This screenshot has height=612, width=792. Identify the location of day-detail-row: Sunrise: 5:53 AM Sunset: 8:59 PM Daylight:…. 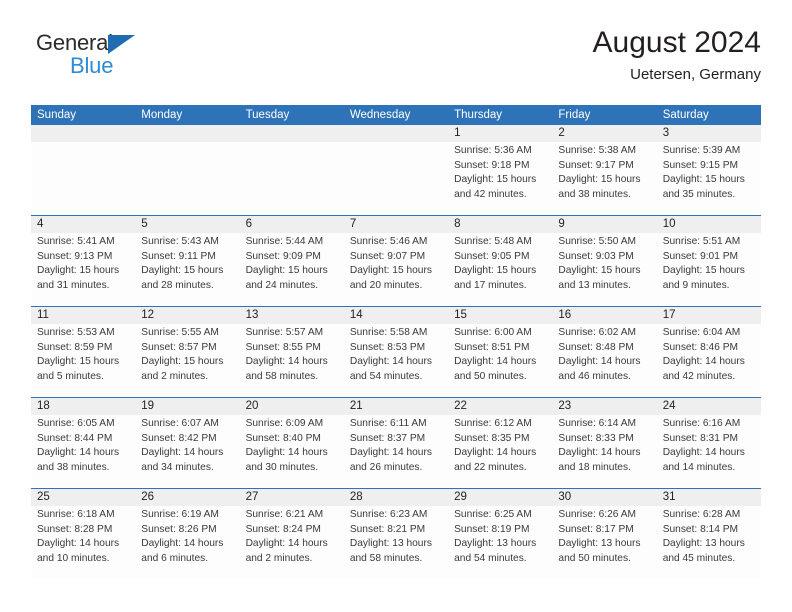
(396, 360).